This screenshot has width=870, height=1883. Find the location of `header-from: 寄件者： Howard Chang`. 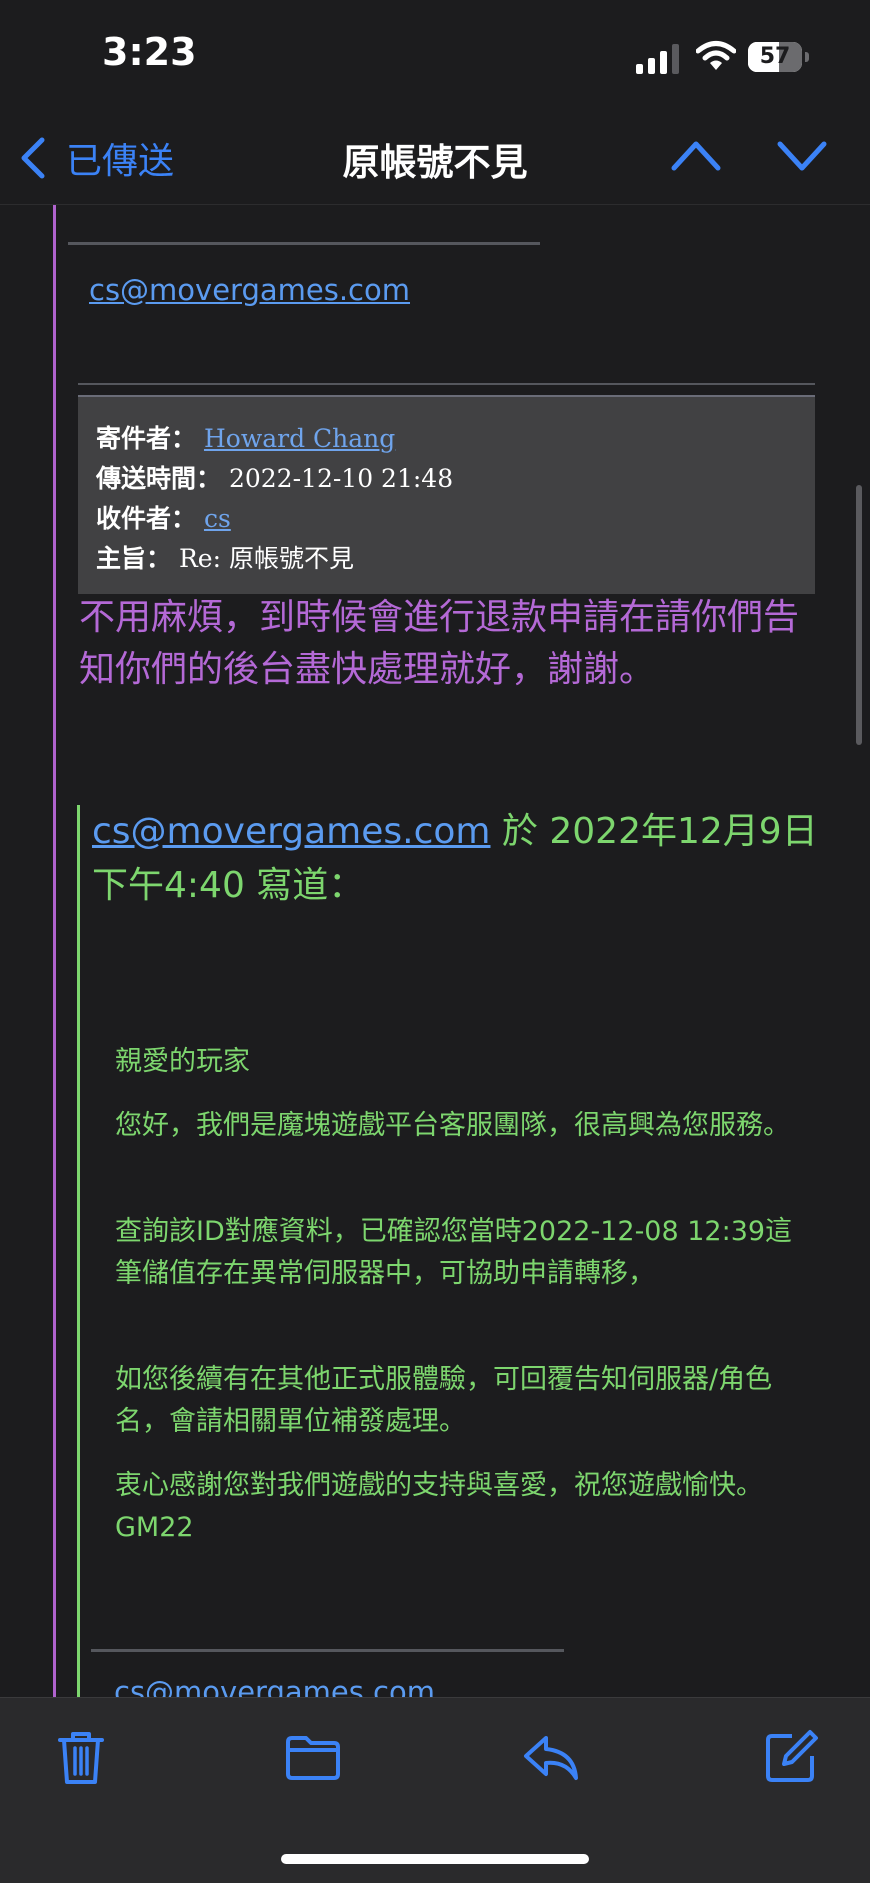

header-from: 寄件者： Howard Chang is located at coordinates (245, 437).